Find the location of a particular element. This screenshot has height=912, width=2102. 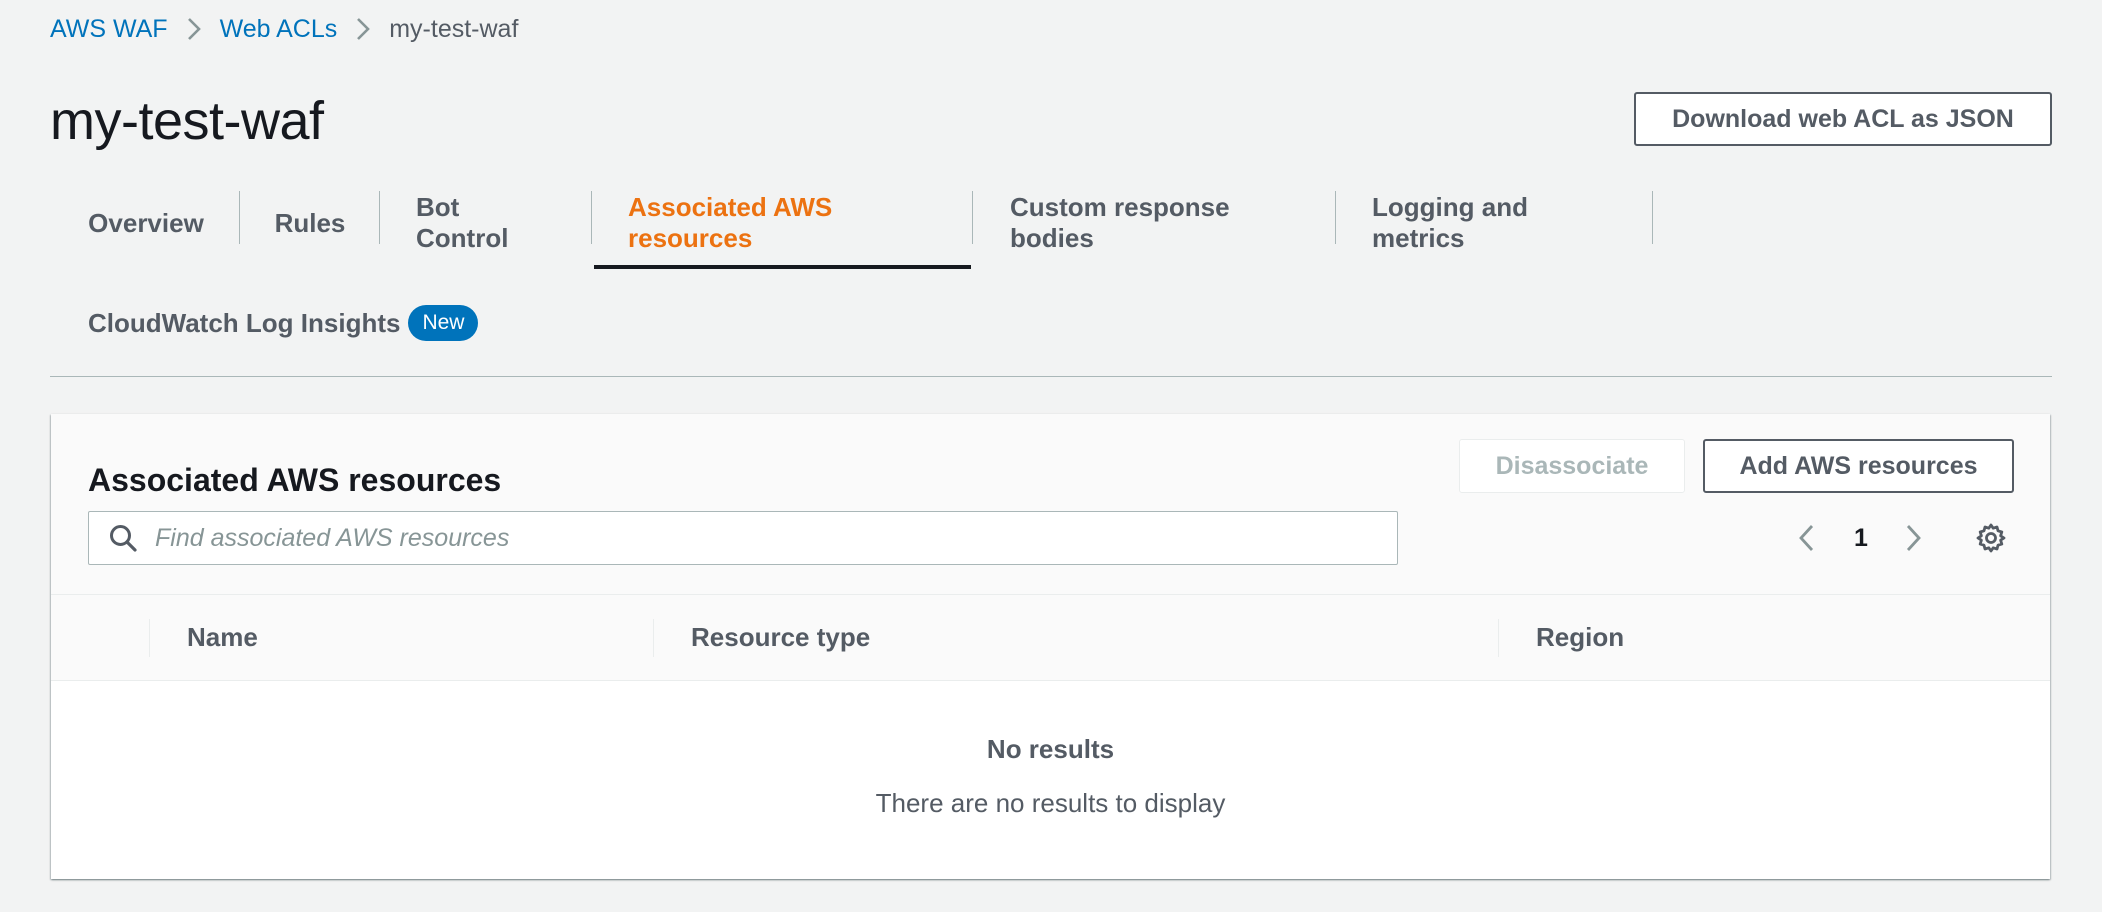

column-header-region: Region is located at coordinates (1580, 637).